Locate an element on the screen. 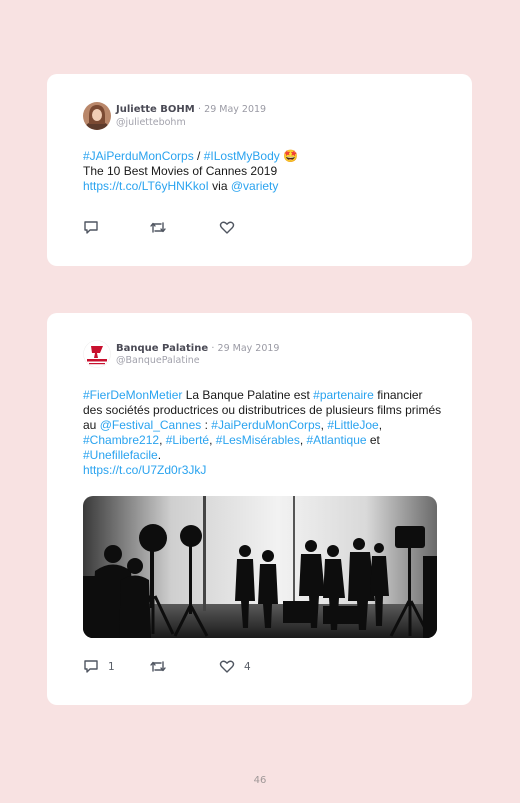 Image resolution: width=520 pixels, height=803 pixels. tweet-author: Juliette BOHM · 29 May 2019 is located at coordinates (191, 109).